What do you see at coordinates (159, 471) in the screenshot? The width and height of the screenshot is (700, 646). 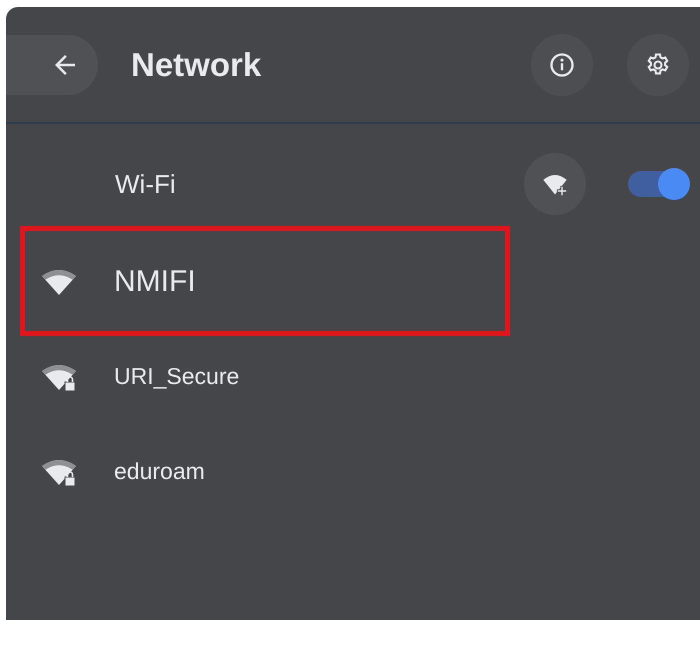 I see `network-name: eduroam` at bounding box center [159, 471].